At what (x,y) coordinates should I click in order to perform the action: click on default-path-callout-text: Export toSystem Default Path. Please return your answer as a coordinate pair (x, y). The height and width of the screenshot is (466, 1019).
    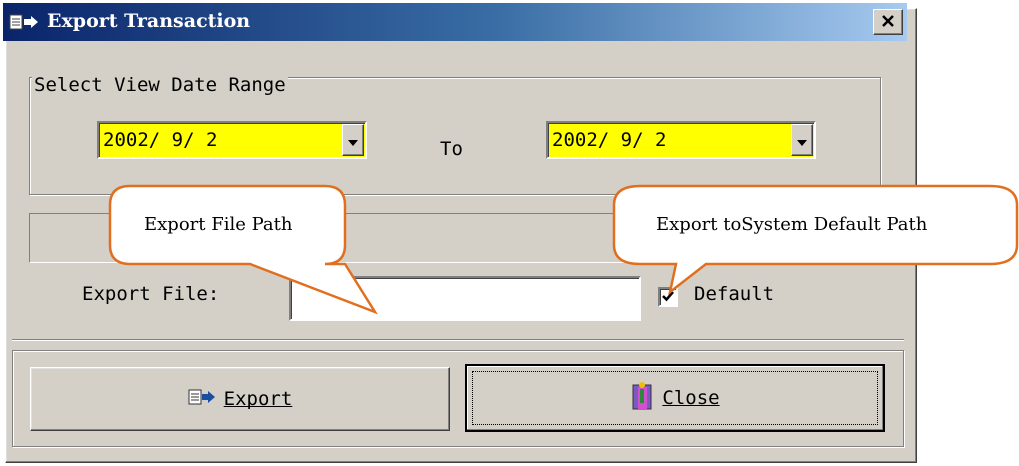
    Looking at the image, I should click on (792, 224).